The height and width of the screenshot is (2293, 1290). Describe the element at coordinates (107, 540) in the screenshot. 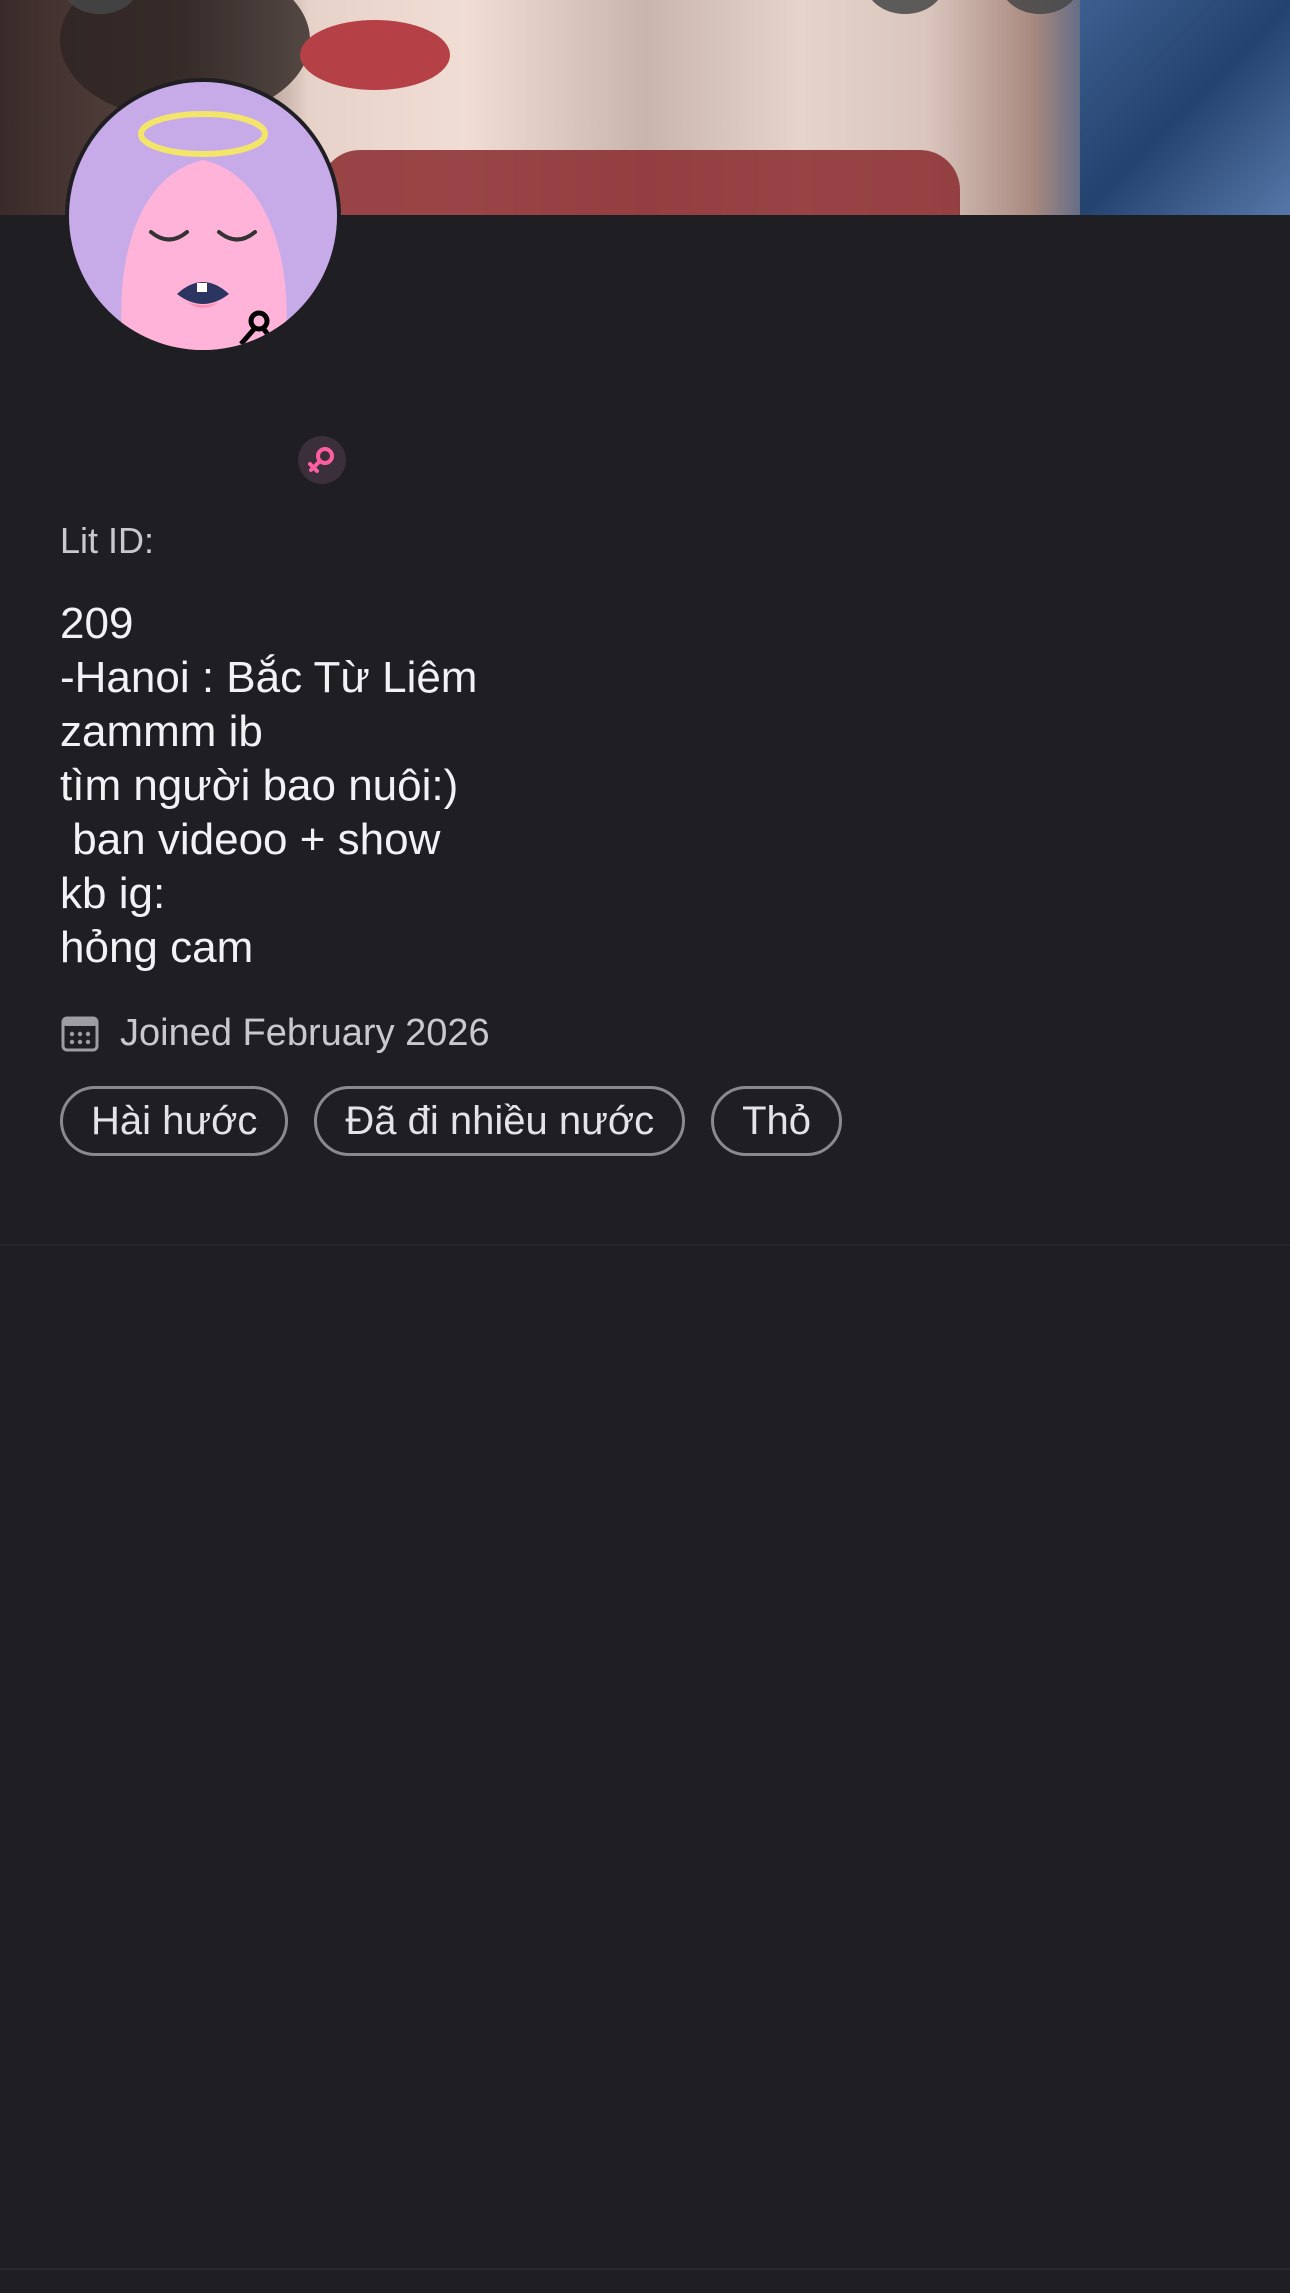

I see `lit-id-label: Lit ID:` at that location.